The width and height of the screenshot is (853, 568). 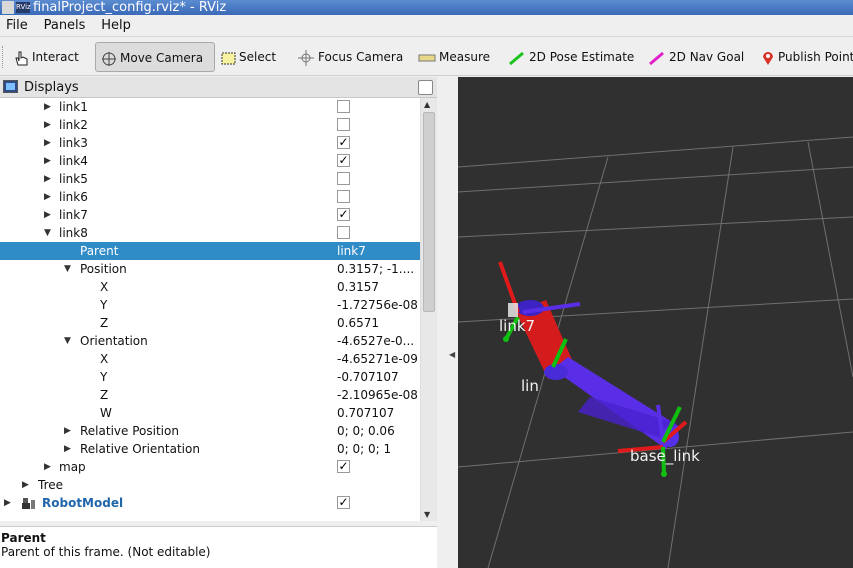 I want to click on row-name: X, so click(x=104, y=287).